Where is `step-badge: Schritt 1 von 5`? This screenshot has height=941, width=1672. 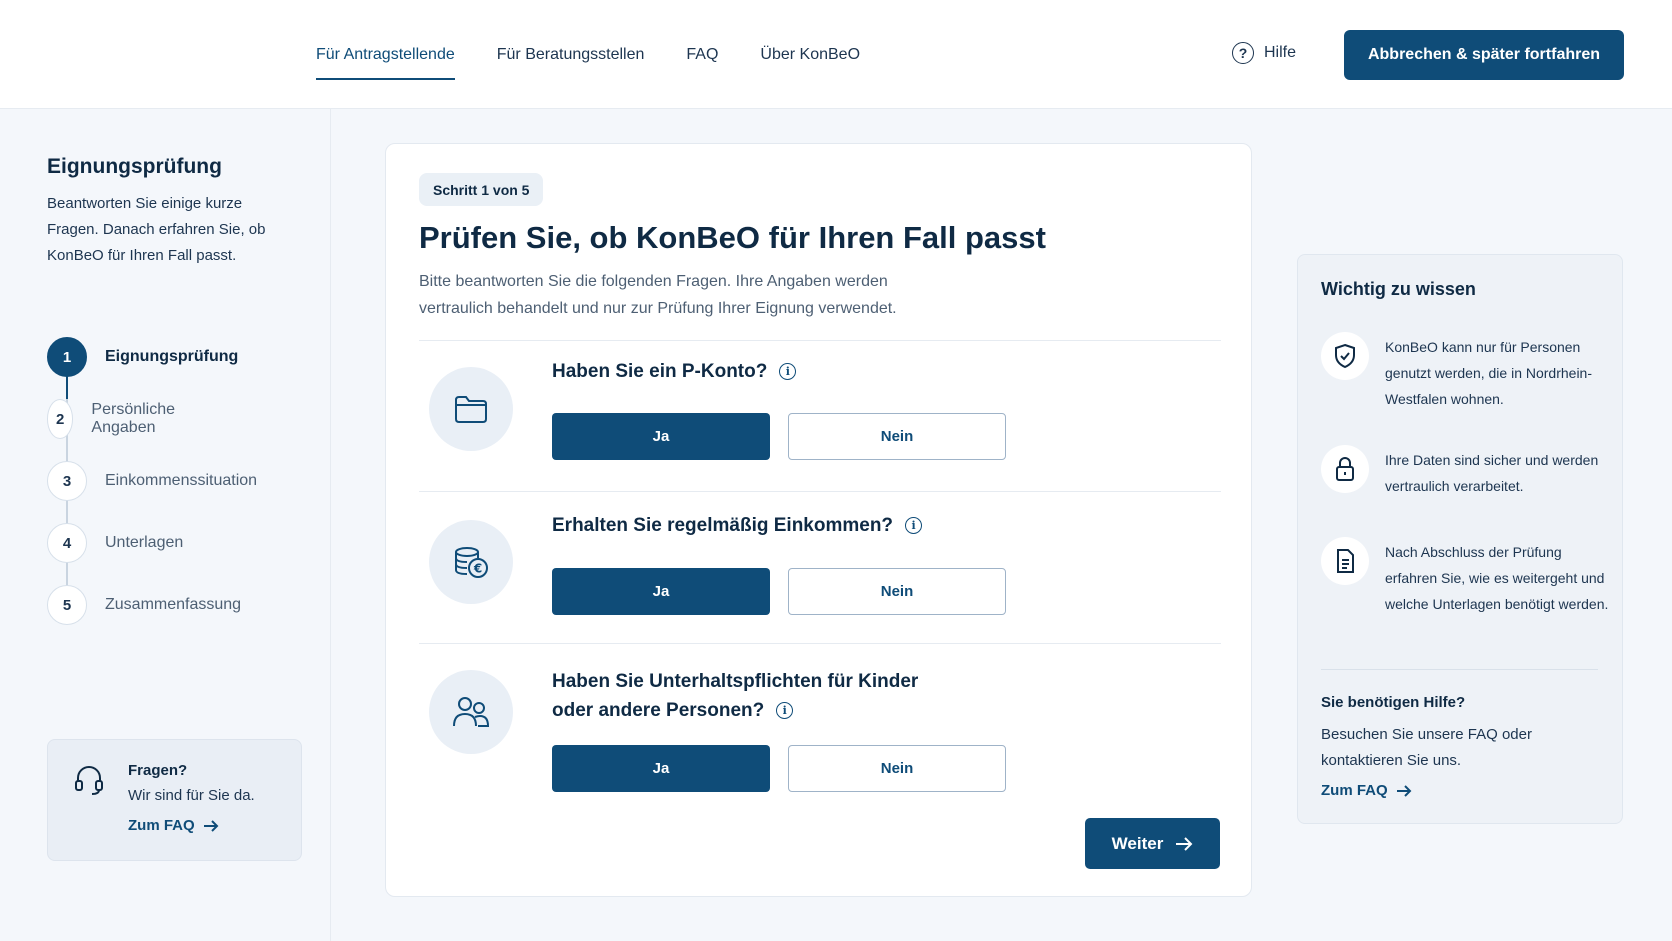
step-badge: Schritt 1 von 5 is located at coordinates (481, 189).